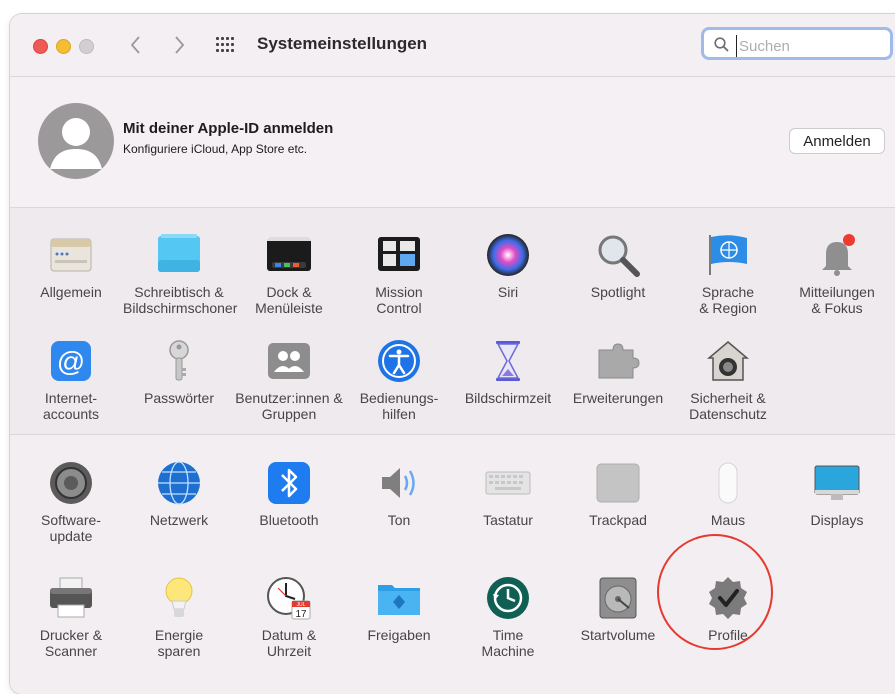  I want to click on pref-erweiterungen: Erweiterungen, so click(618, 372).